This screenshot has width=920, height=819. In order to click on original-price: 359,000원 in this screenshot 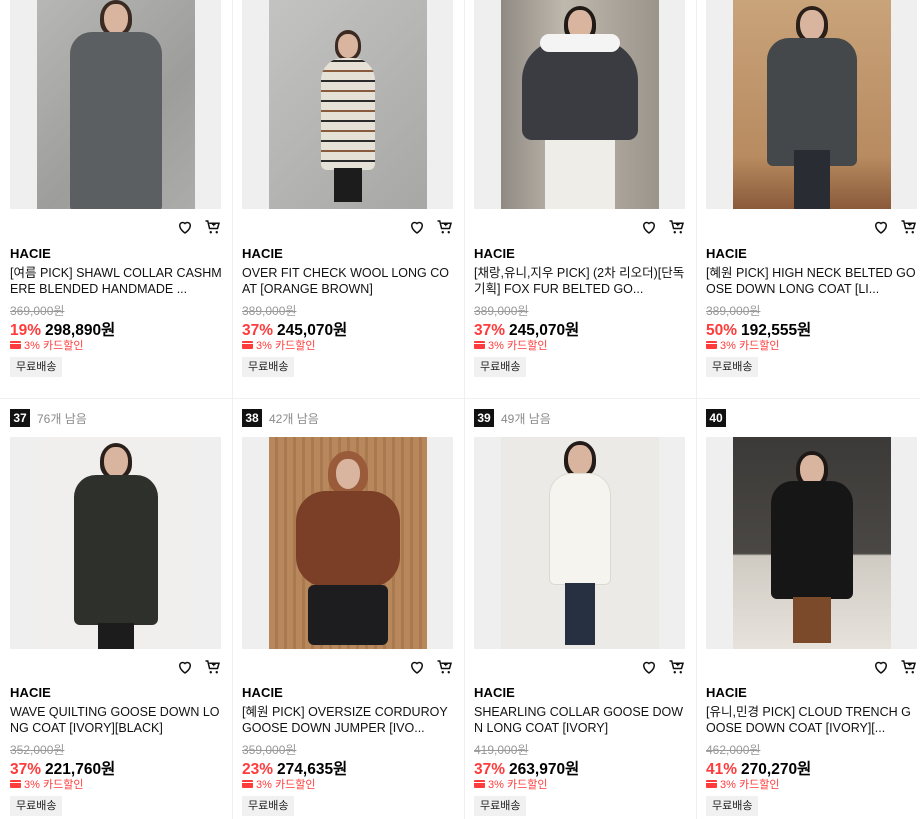, I will do `click(269, 750)`.